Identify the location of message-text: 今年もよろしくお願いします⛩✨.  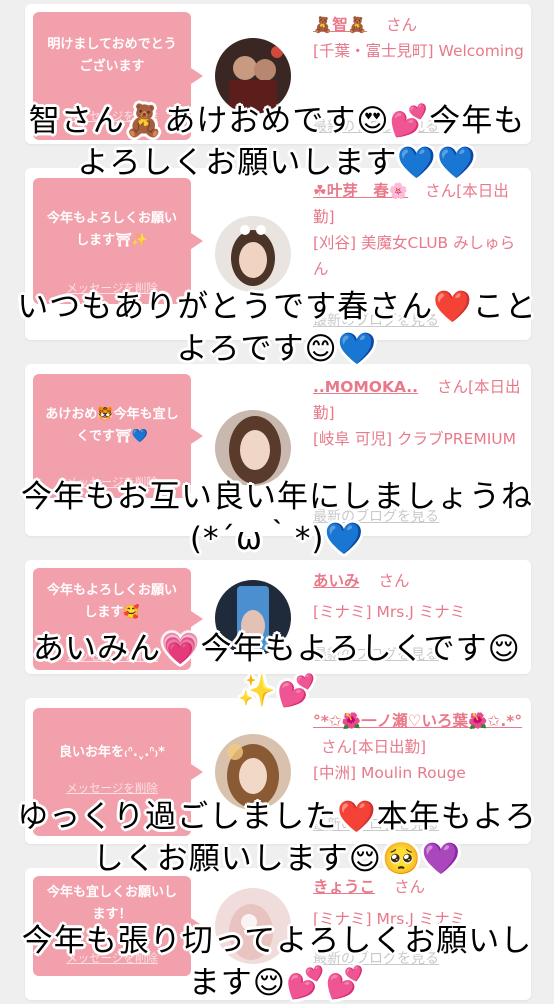
(111, 229).